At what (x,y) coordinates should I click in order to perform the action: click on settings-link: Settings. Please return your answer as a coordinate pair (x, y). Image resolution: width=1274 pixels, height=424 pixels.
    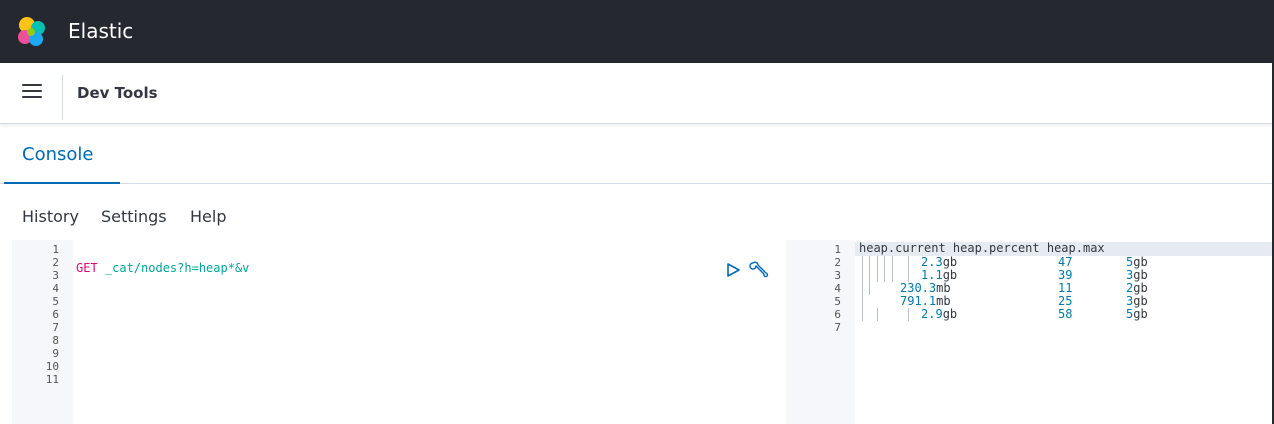
    Looking at the image, I should click on (134, 216).